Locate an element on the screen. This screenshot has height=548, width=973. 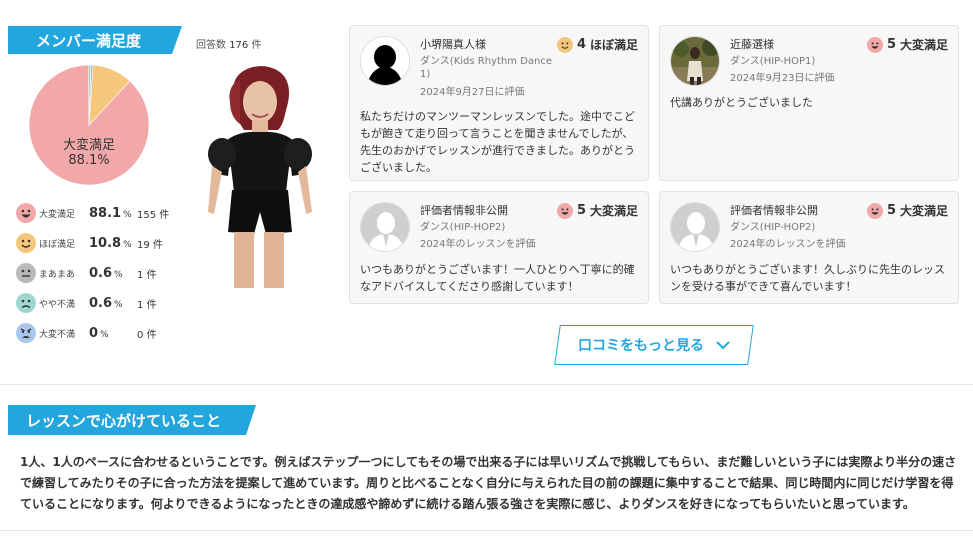
satisfaction-heading: メンバー満足度 is located at coordinates (95, 40).